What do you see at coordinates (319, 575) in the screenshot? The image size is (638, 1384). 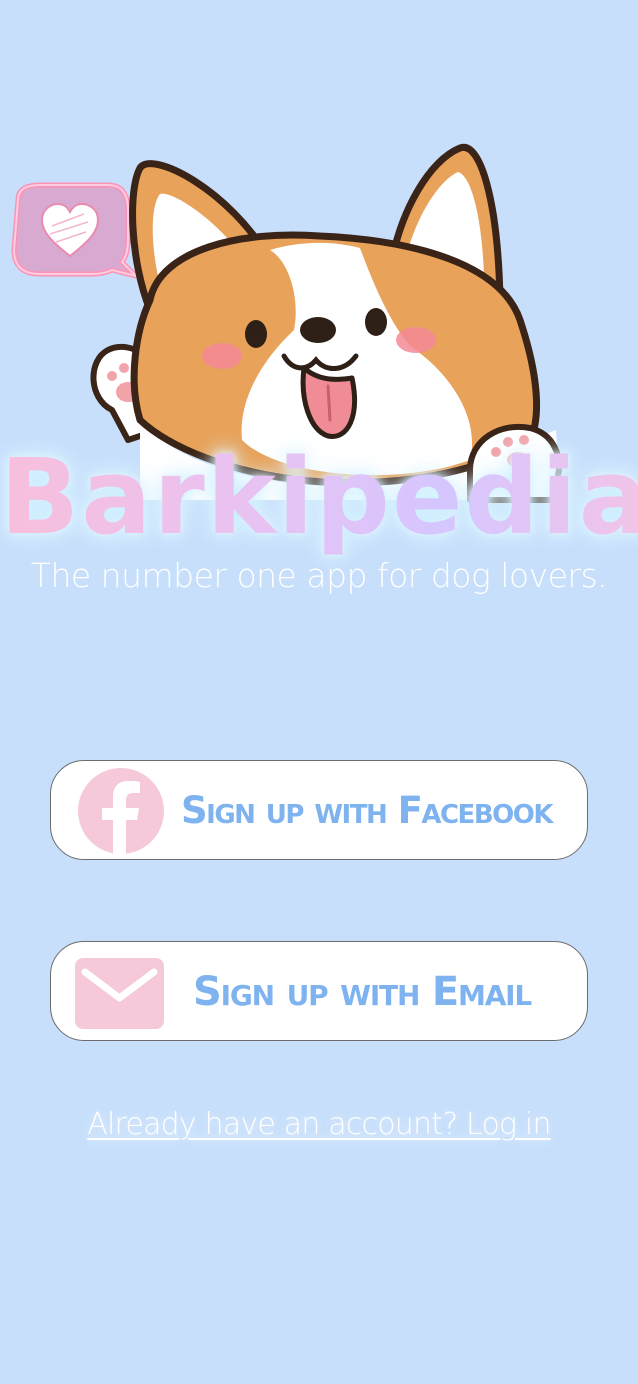 I see `app-tagline: The number one app for dog lovers.` at bounding box center [319, 575].